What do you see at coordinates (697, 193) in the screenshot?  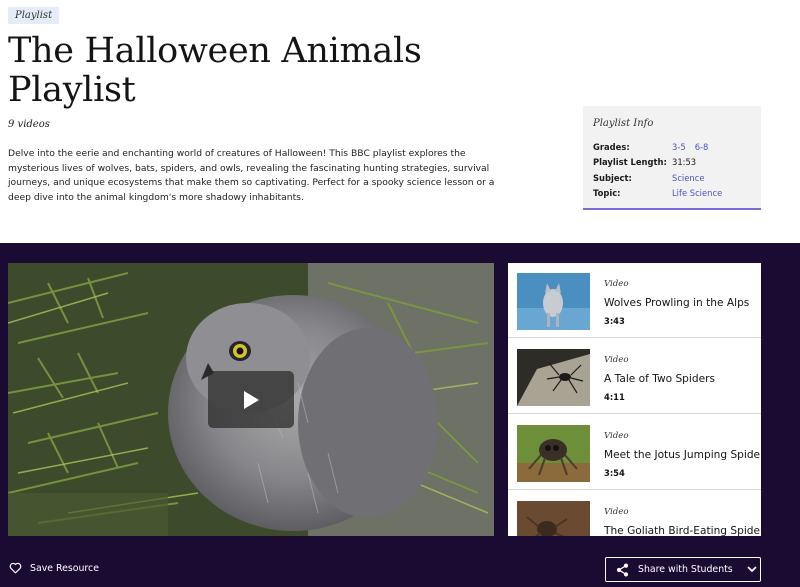 I see `topic-link: Life Science` at bounding box center [697, 193].